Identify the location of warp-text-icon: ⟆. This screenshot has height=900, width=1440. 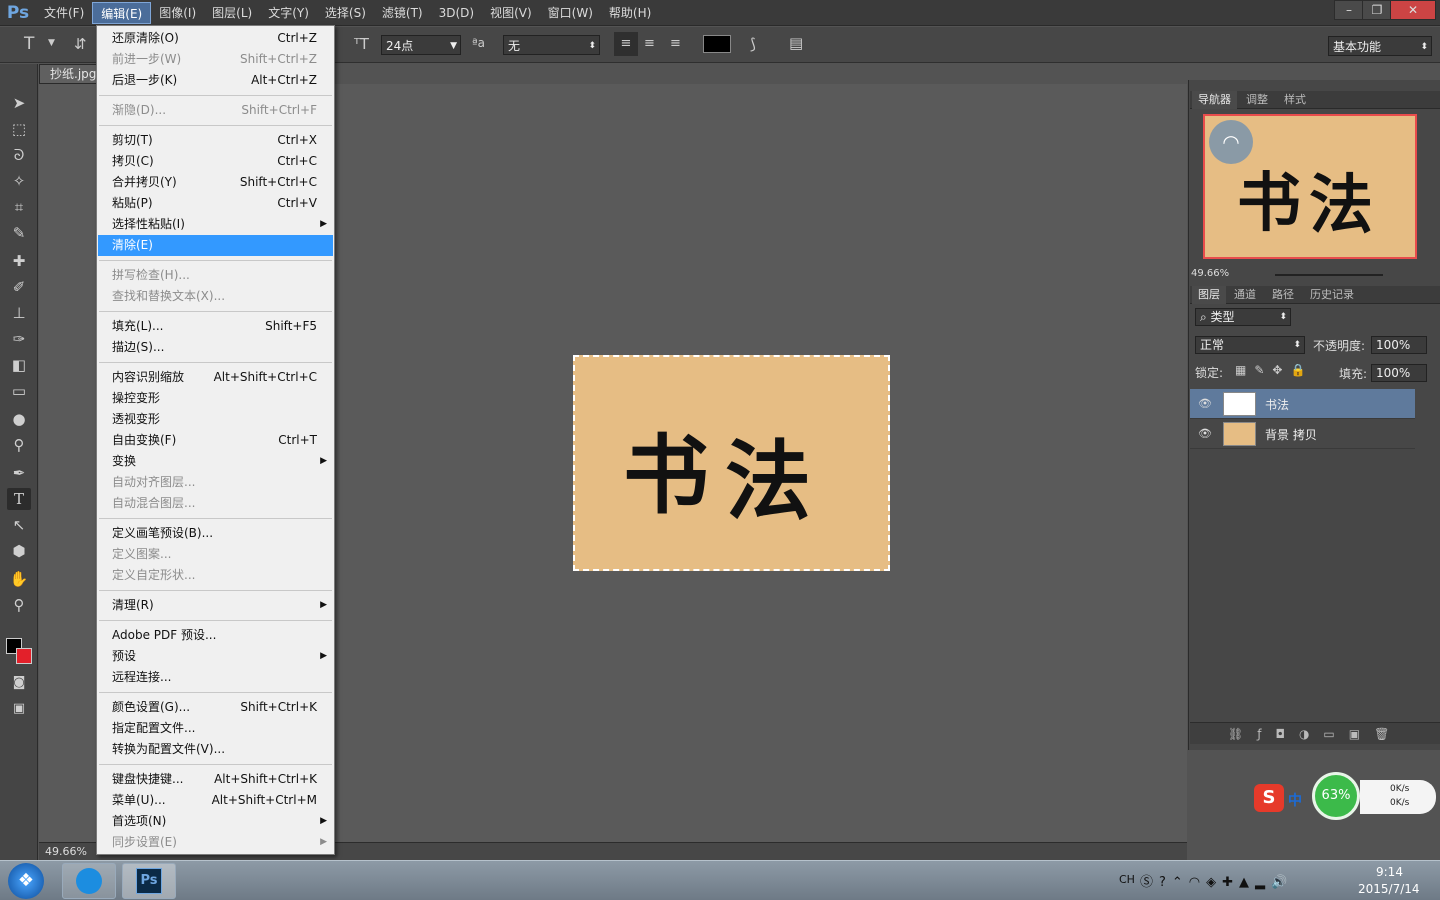
(753, 44).